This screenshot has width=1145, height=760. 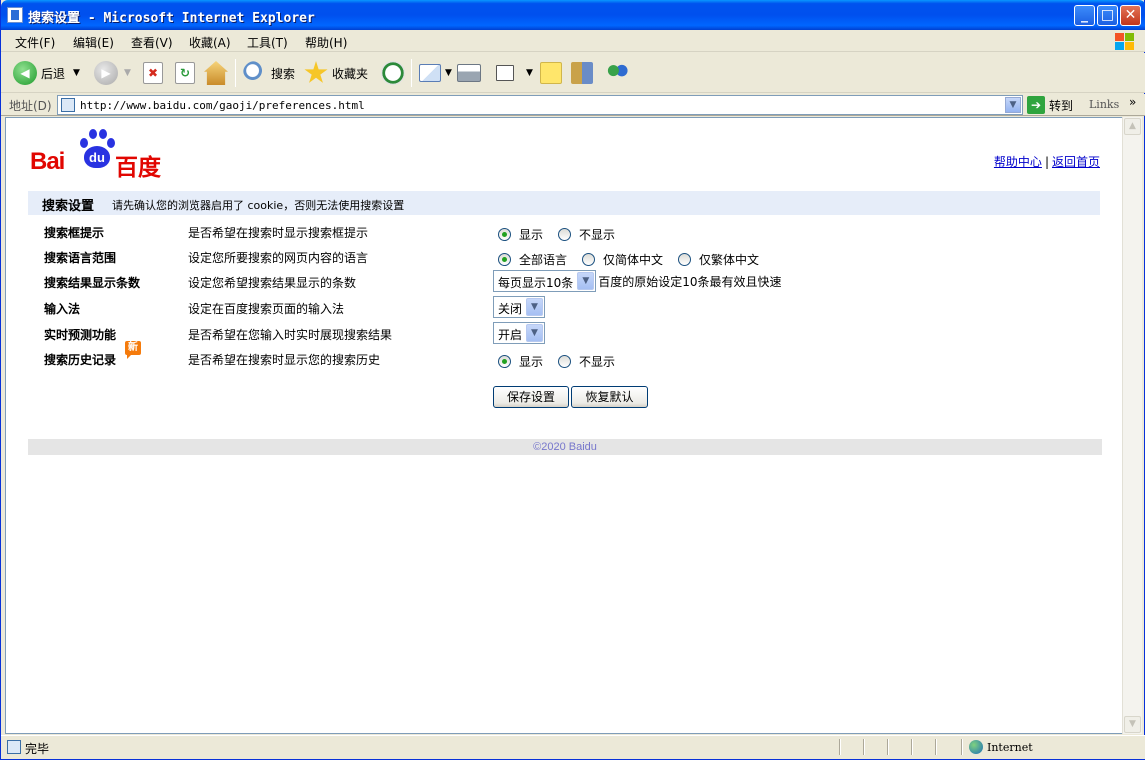 I want to click on top-links: 帮助中心 | 返回首页, so click(x=1047, y=161).